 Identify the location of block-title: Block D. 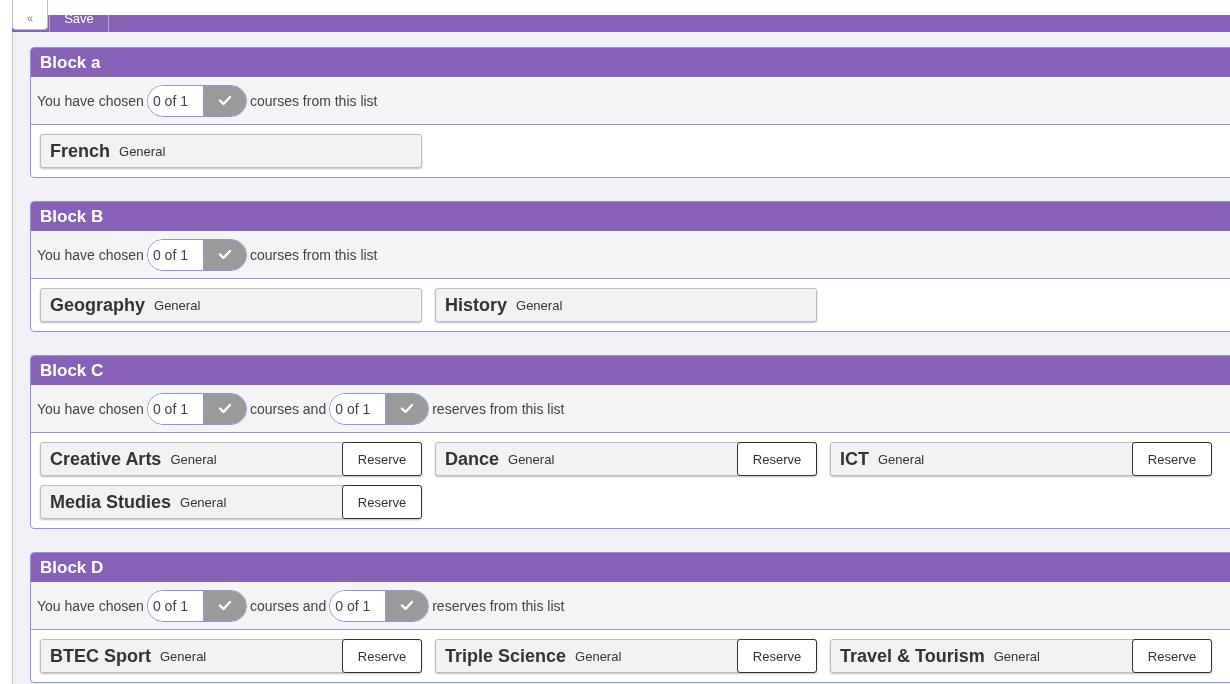
(72, 567).